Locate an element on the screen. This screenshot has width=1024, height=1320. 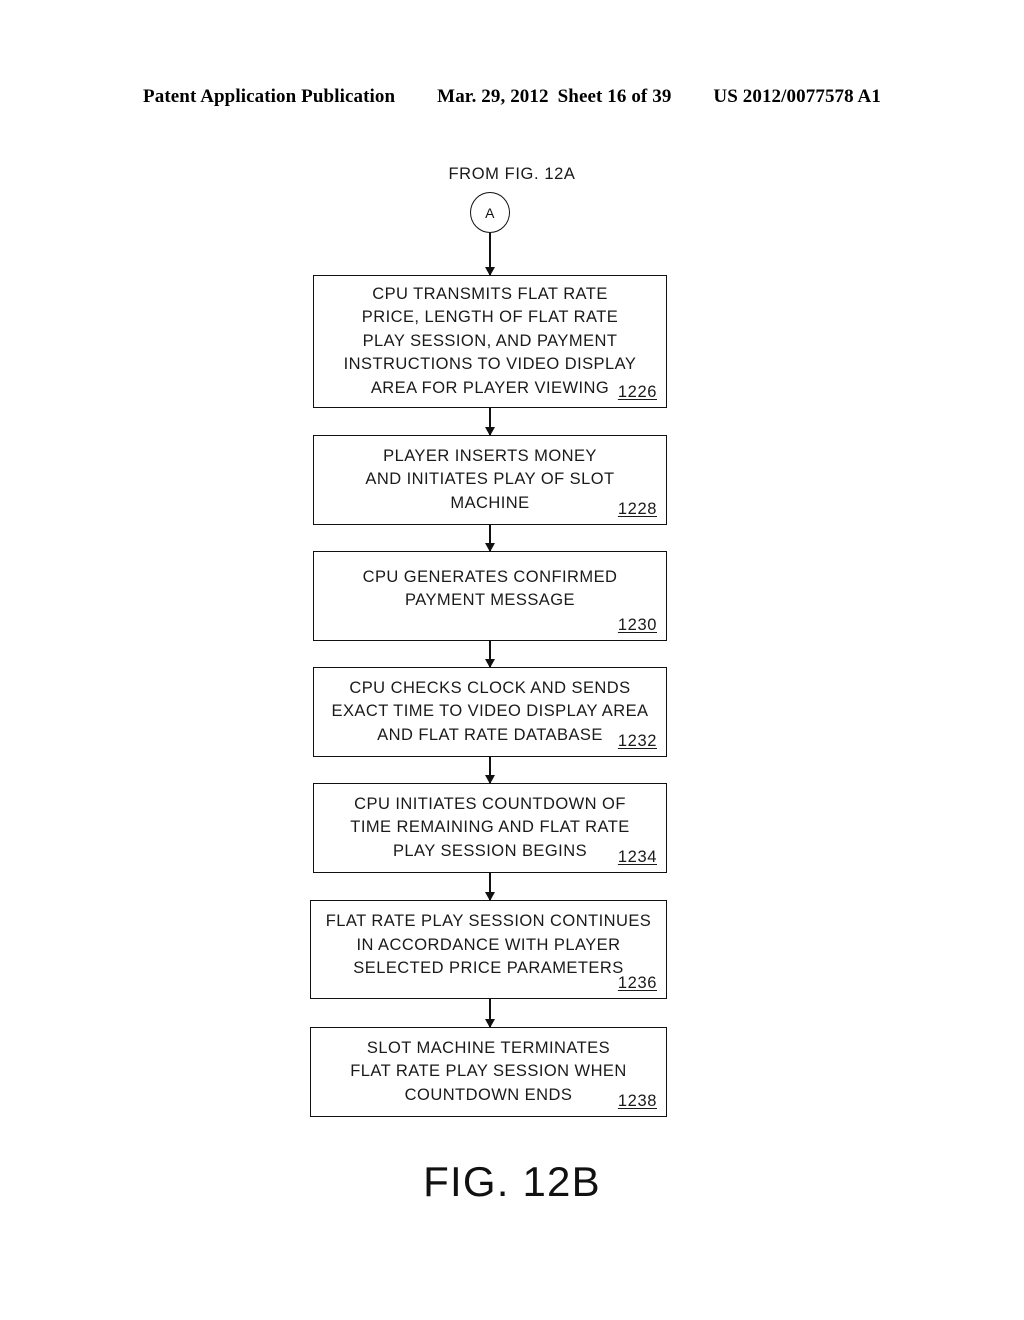
reference-numeral-1226: 1226 is located at coordinates (637, 392).